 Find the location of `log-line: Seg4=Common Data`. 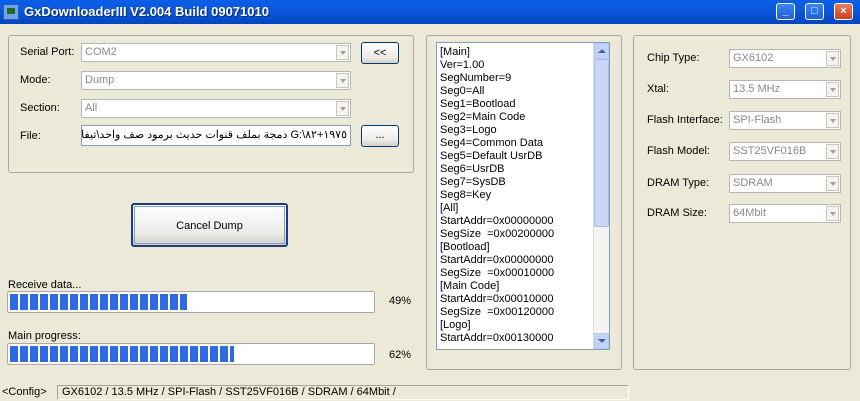

log-line: Seg4=Common Data is located at coordinates (492, 143).